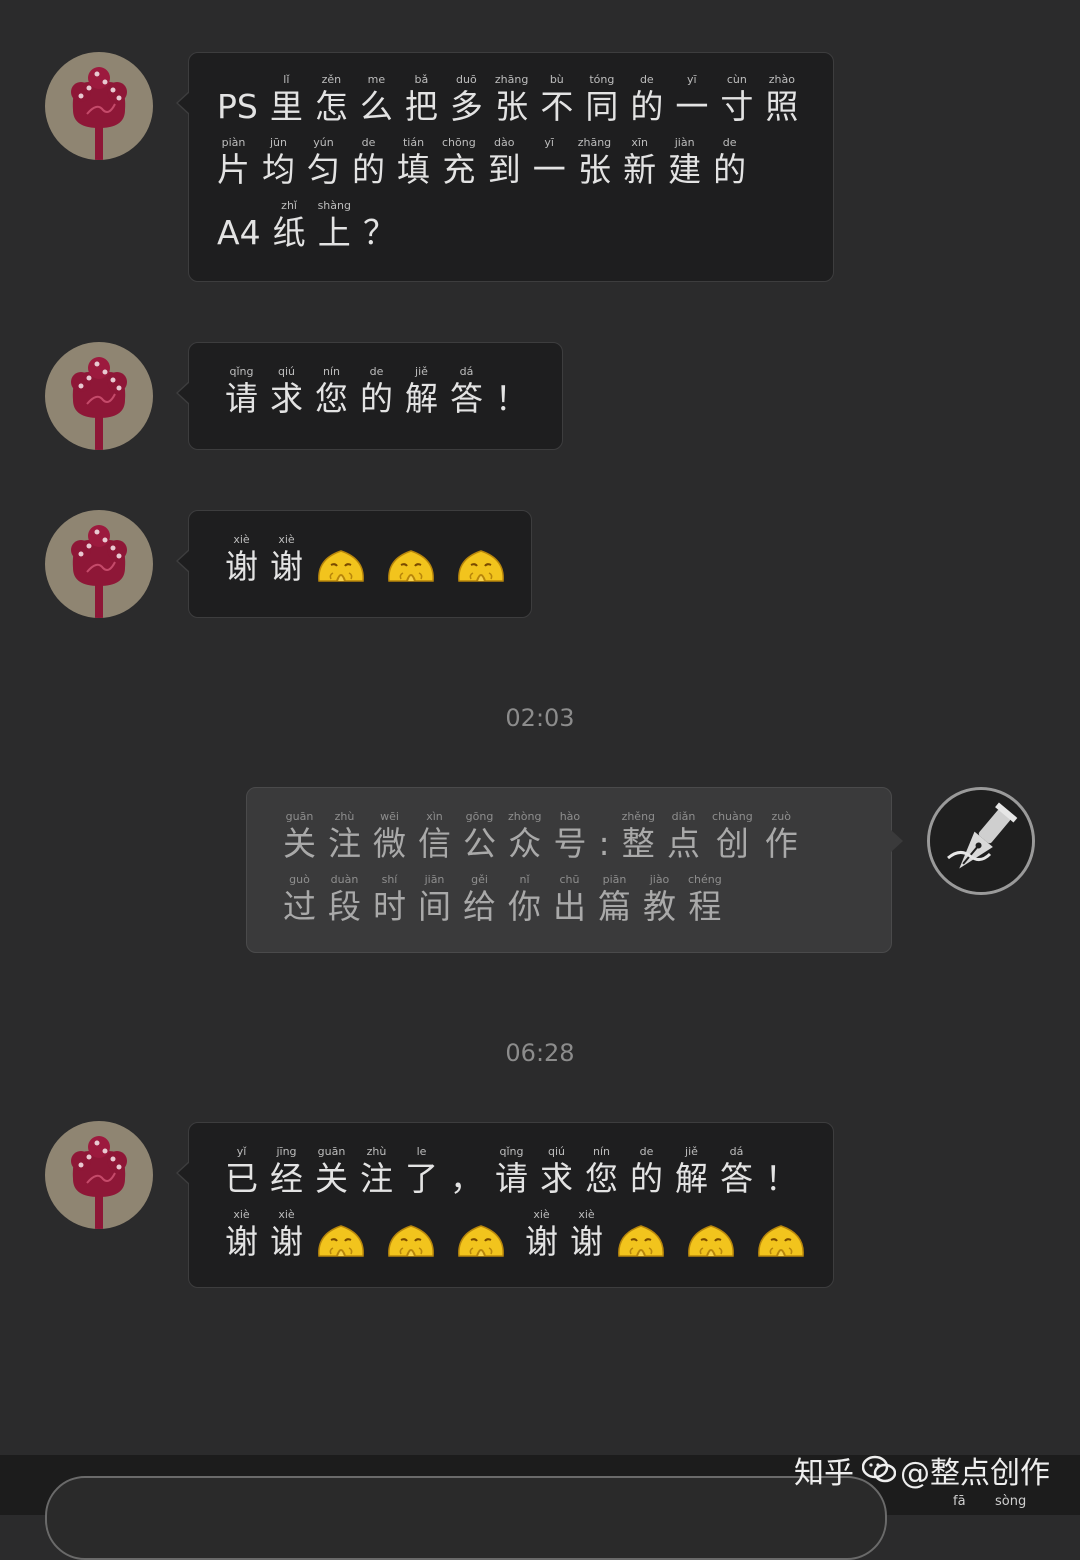 This screenshot has height=1560, width=1080. I want to click on character: xìn 信, so click(434, 837).